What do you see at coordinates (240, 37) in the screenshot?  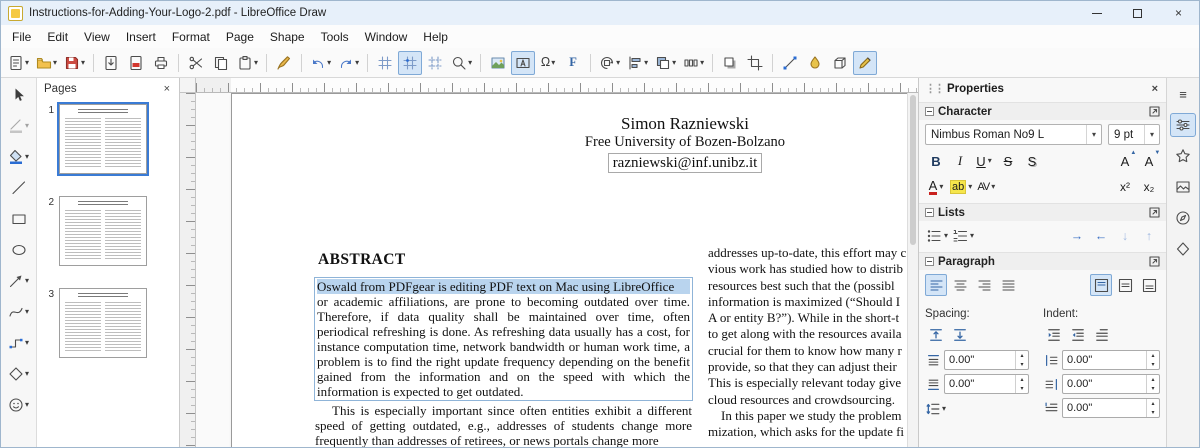 I see `menu-page: Page` at bounding box center [240, 37].